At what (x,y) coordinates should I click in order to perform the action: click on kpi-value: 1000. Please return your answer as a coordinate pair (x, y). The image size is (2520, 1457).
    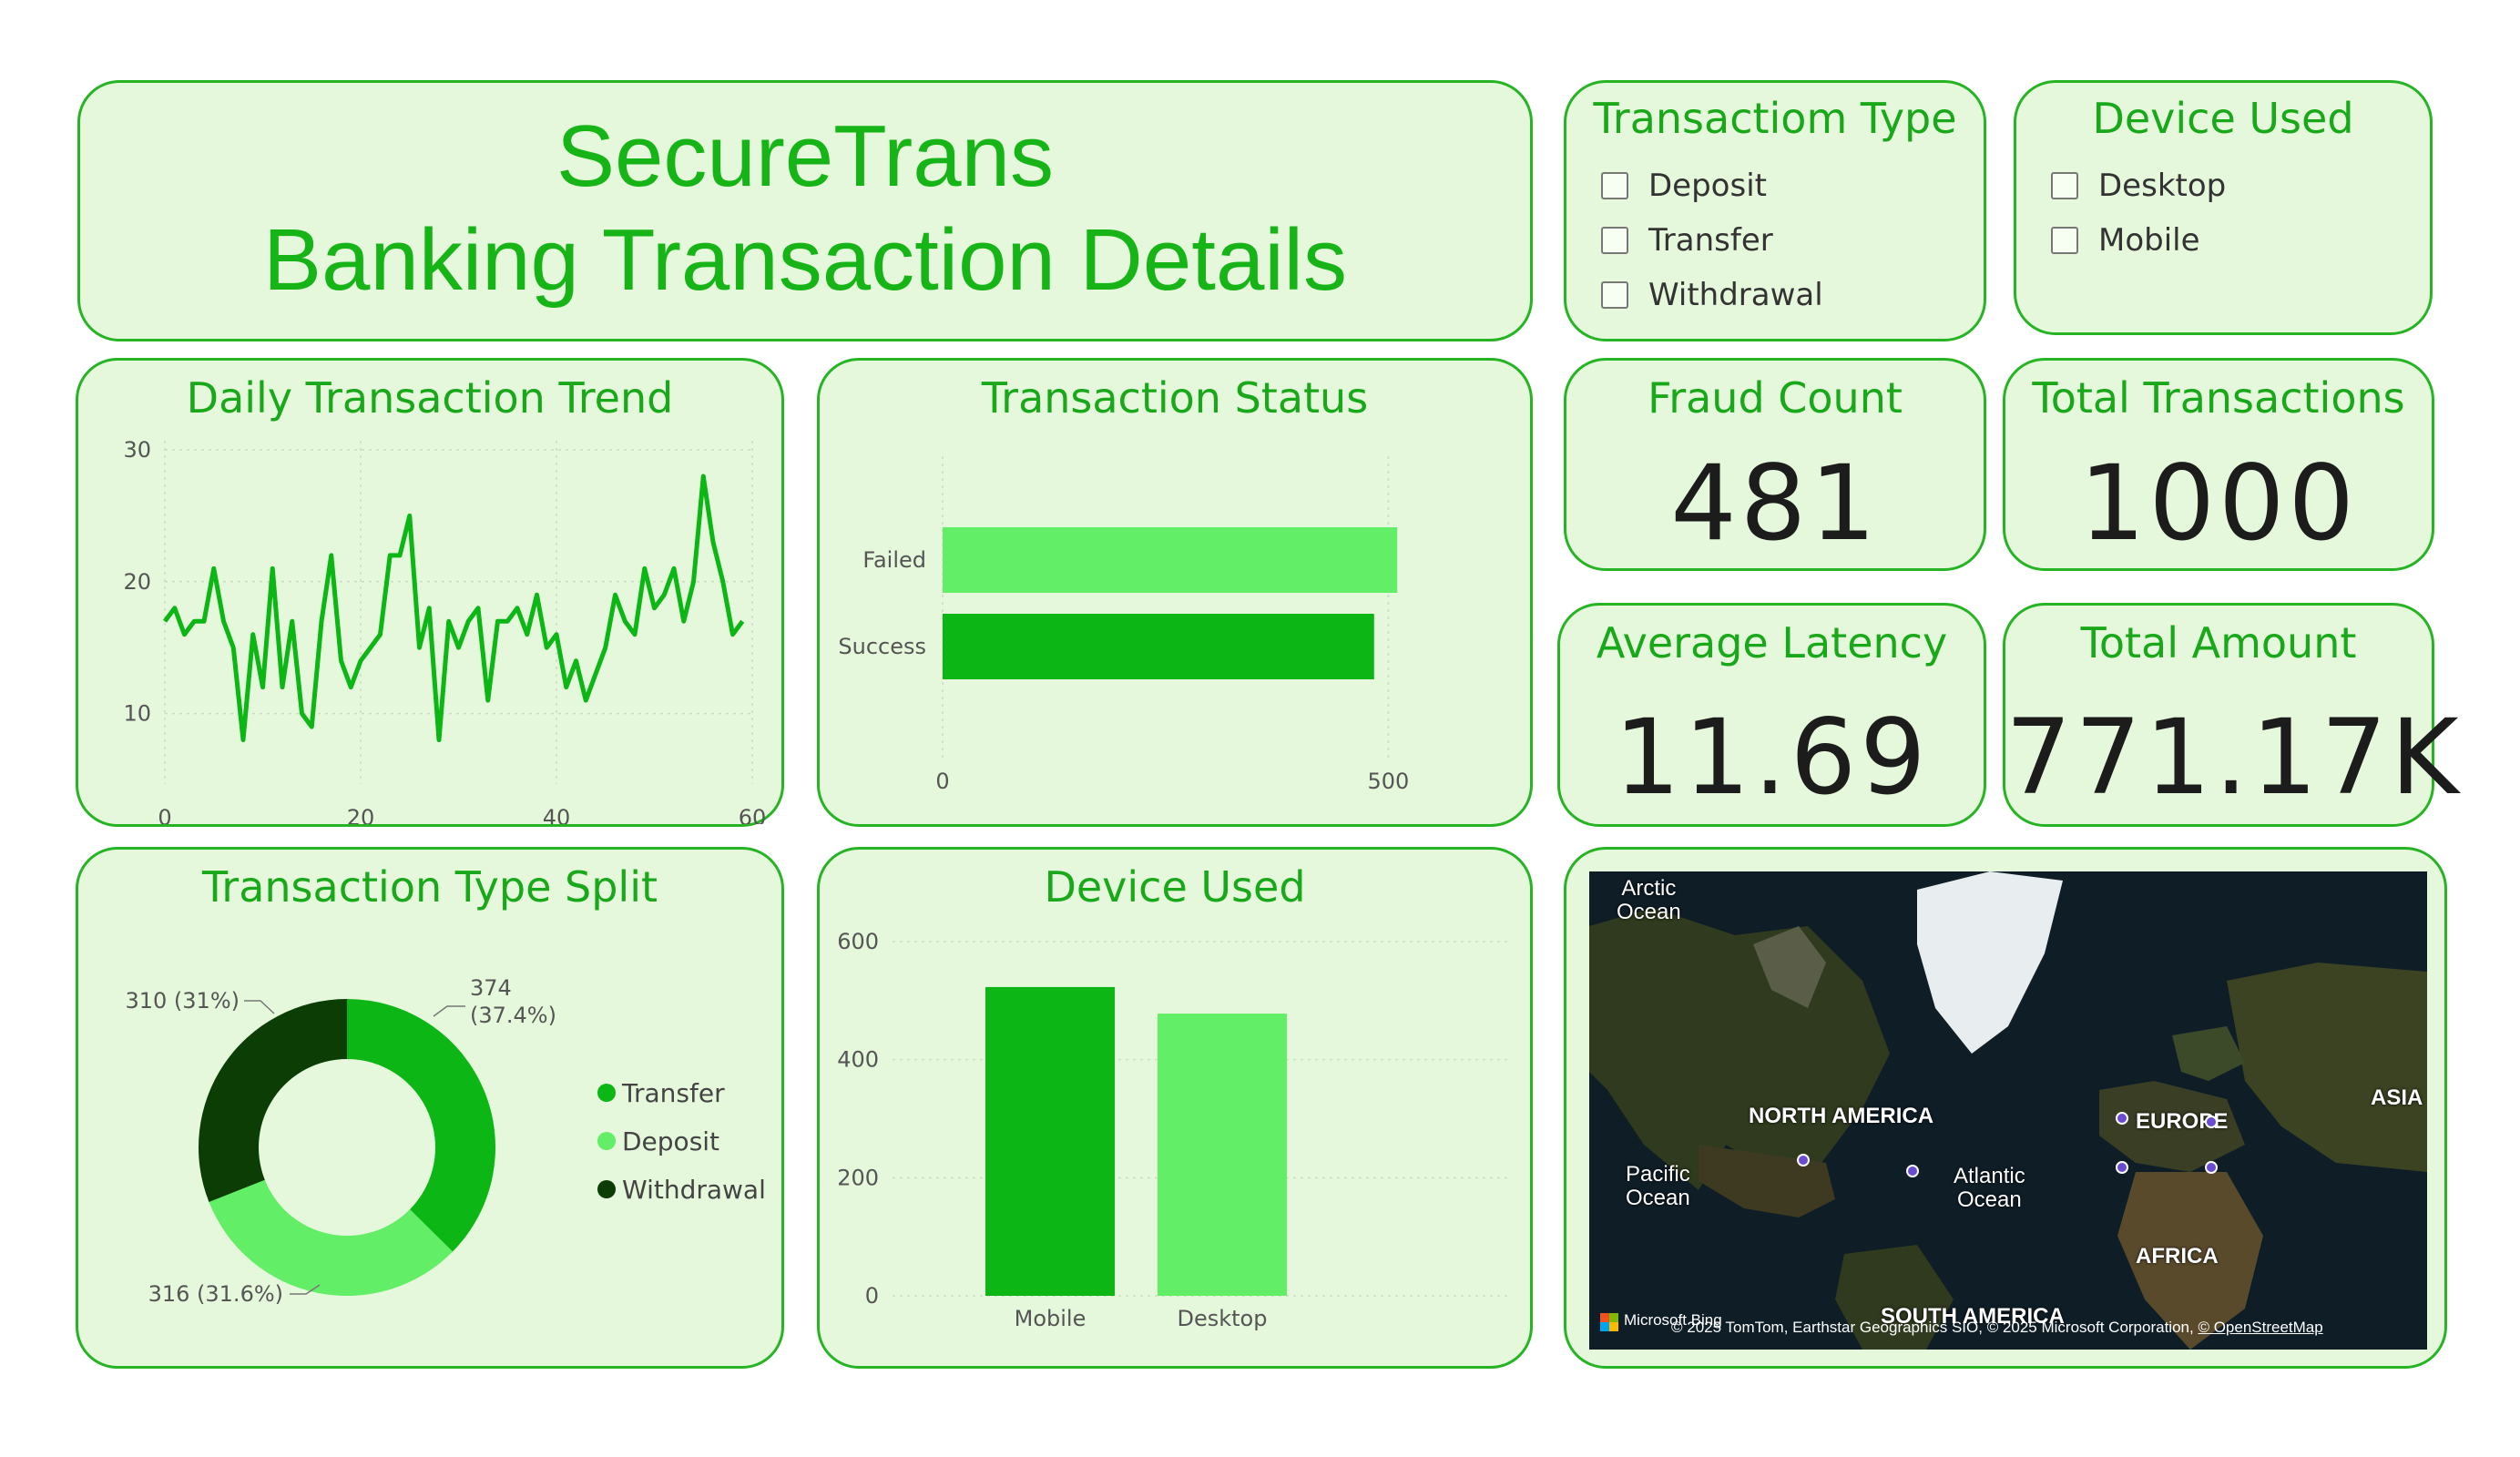
    Looking at the image, I should click on (2218, 503).